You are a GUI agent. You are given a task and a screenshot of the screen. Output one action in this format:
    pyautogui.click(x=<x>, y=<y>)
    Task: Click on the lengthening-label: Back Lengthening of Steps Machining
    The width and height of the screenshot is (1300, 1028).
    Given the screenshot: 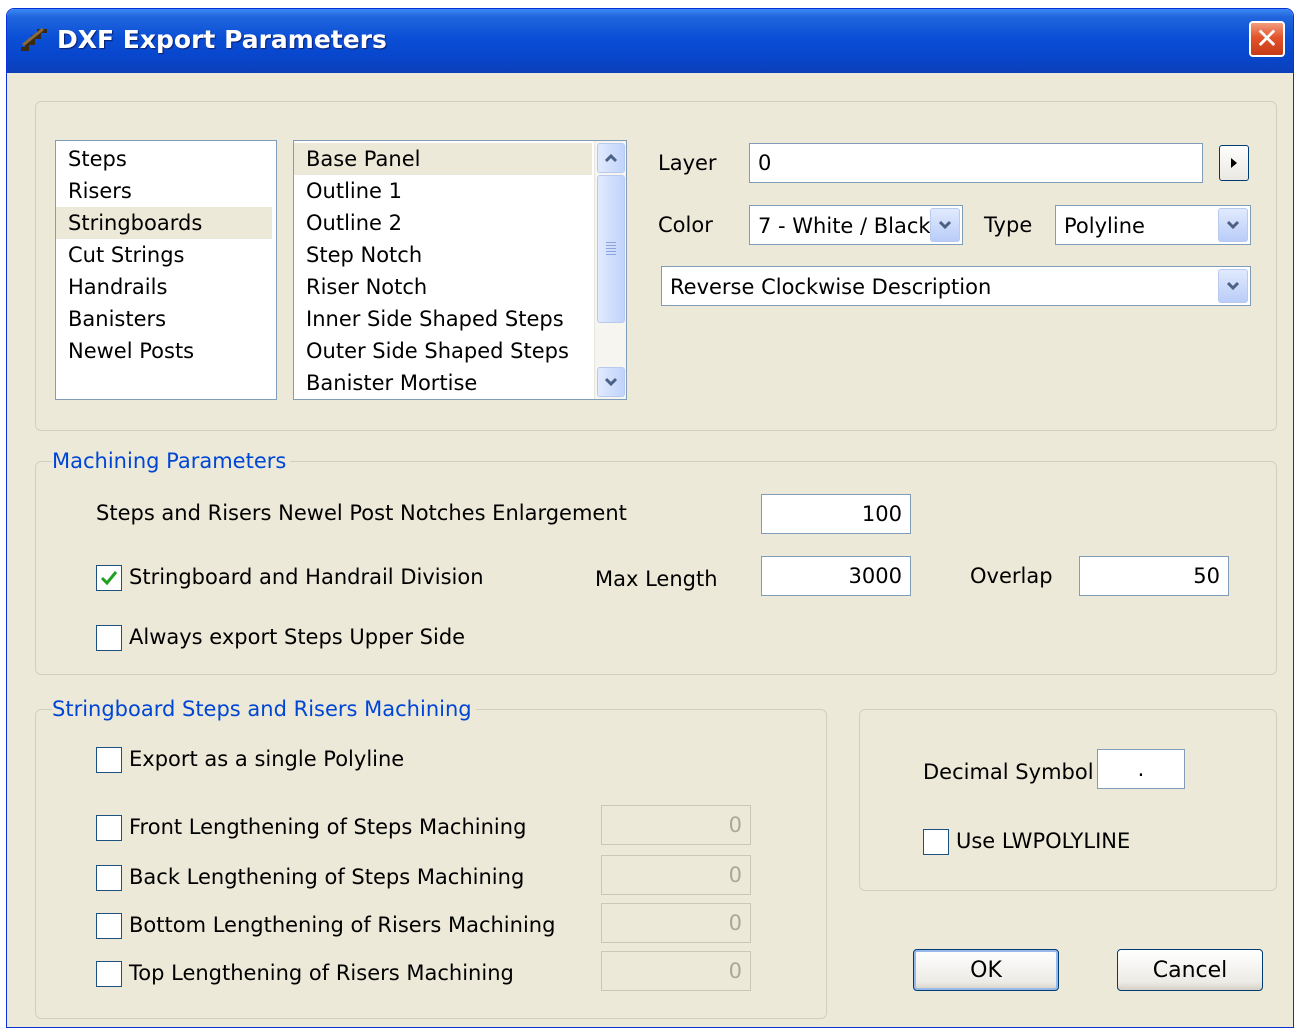 What is the action you would take?
    pyautogui.click(x=327, y=877)
    